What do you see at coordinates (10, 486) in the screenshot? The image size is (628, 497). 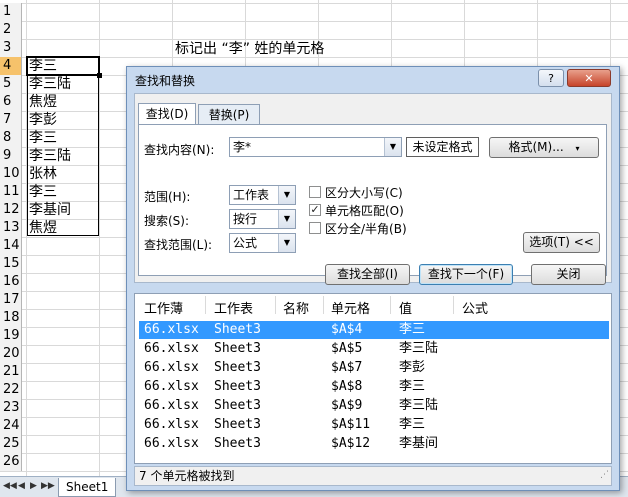 I see `first-sheet-icon: ◀◀` at bounding box center [10, 486].